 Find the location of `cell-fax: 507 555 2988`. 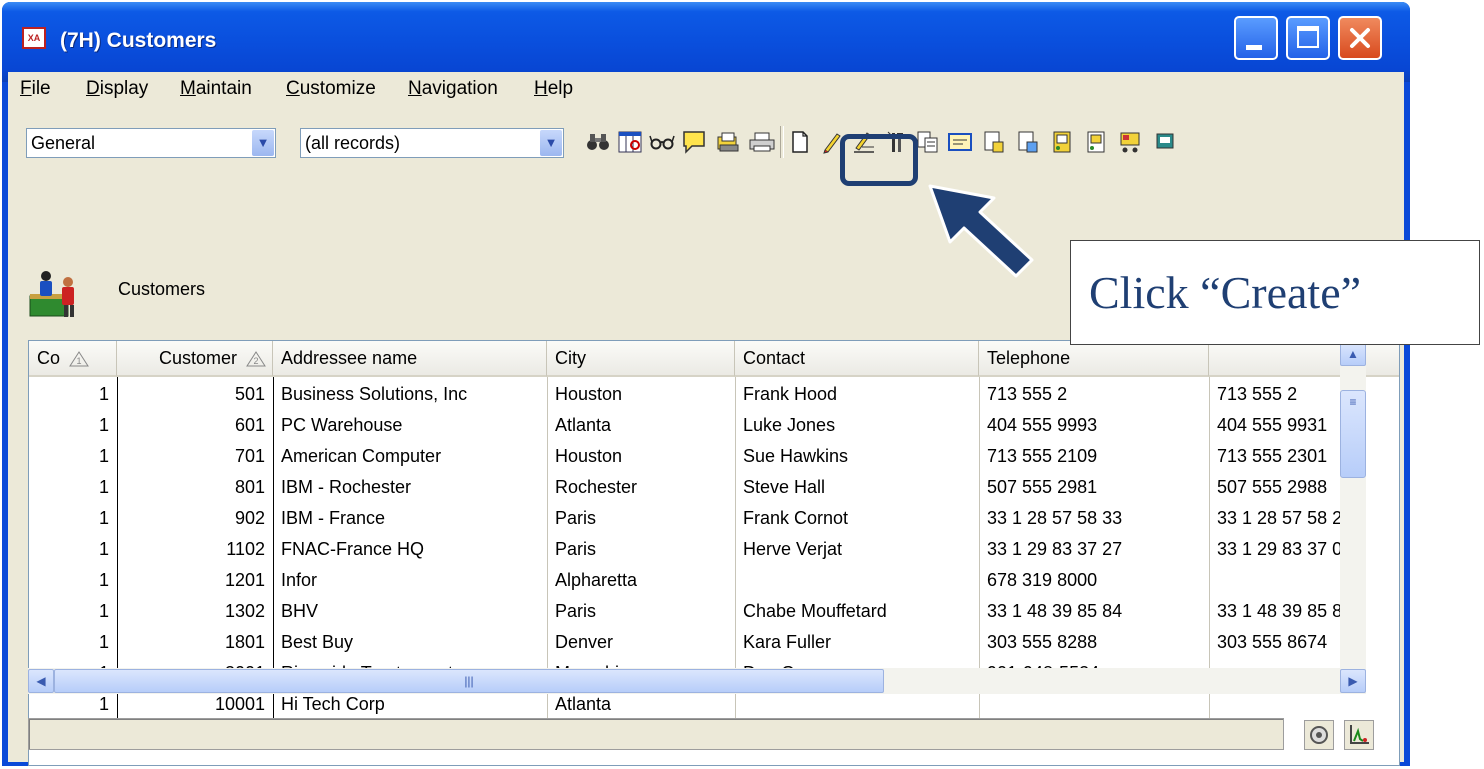

cell-fax: 507 555 2988 is located at coordinates (1304, 487).